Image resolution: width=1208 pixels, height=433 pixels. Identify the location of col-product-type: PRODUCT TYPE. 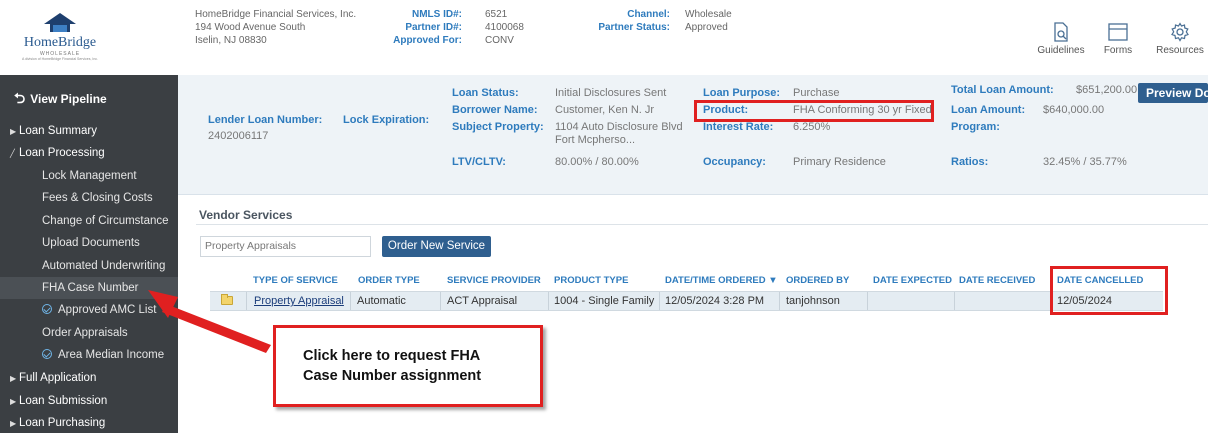
(591, 280).